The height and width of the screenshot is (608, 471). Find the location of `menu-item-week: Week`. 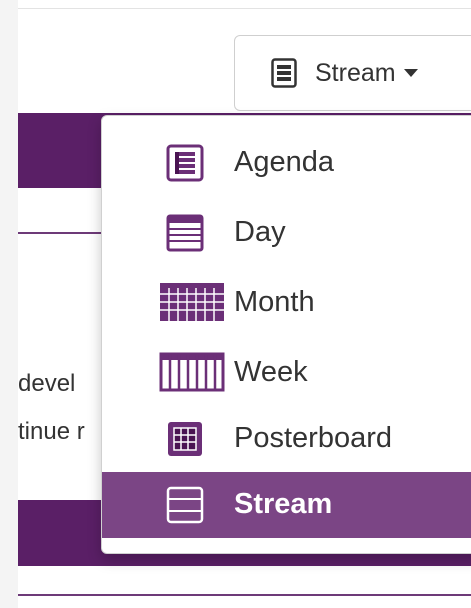

menu-item-week: Week is located at coordinates (286, 373).